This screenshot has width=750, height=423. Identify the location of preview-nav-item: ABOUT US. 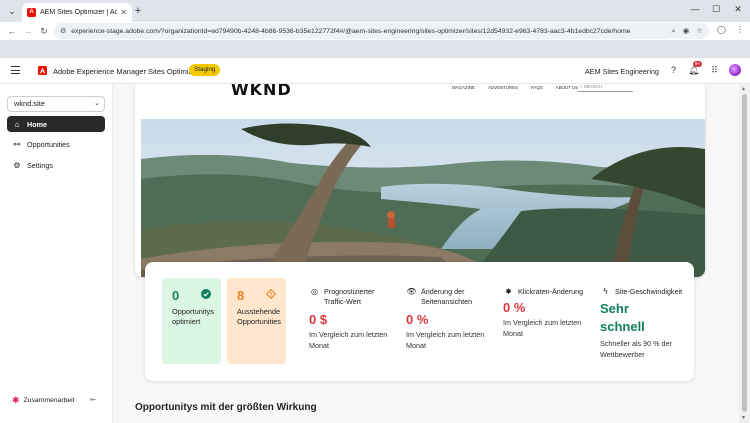
(567, 87).